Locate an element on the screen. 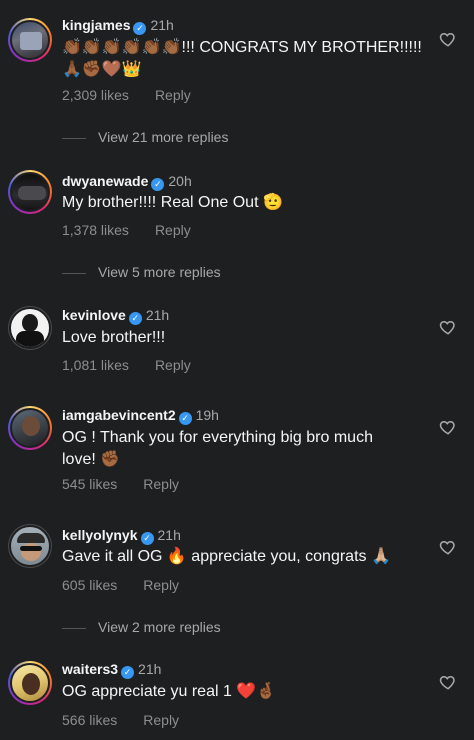 Image resolution: width=474 pixels, height=740 pixels. likes-count: 545 likes is located at coordinates (89, 484).